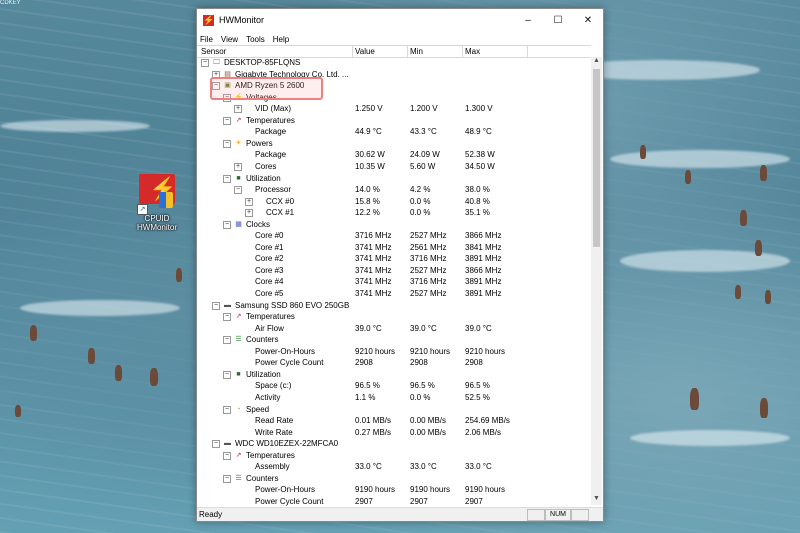 Image resolution: width=800 pixels, height=533 pixels. Describe the element at coordinates (588, 20) in the screenshot. I see `close-button: ✕` at that location.